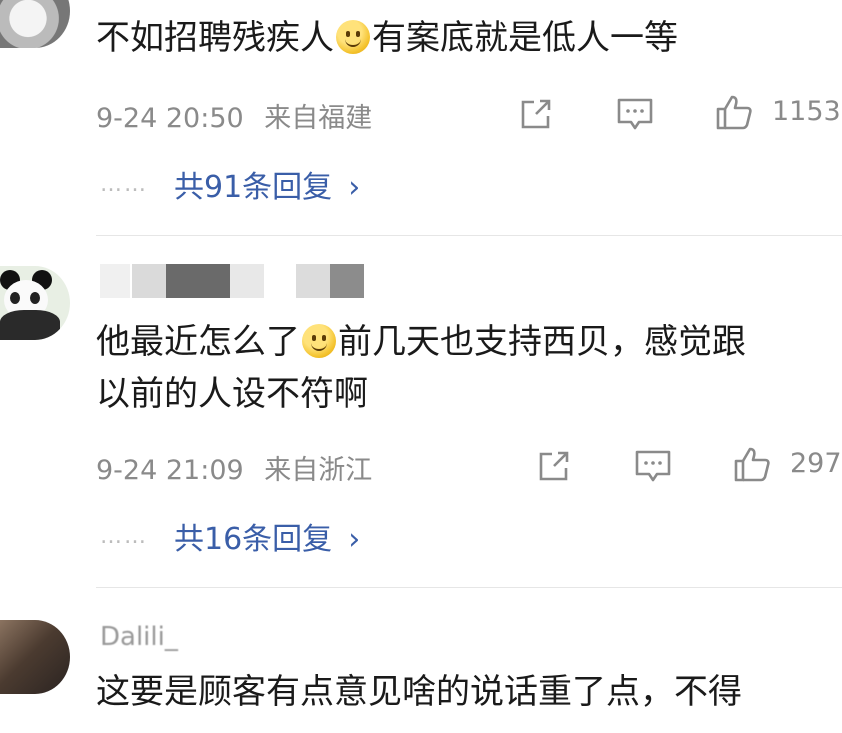  Describe the element at coordinates (318, 470) in the screenshot. I see `comment-location: 来自浙江` at that location.